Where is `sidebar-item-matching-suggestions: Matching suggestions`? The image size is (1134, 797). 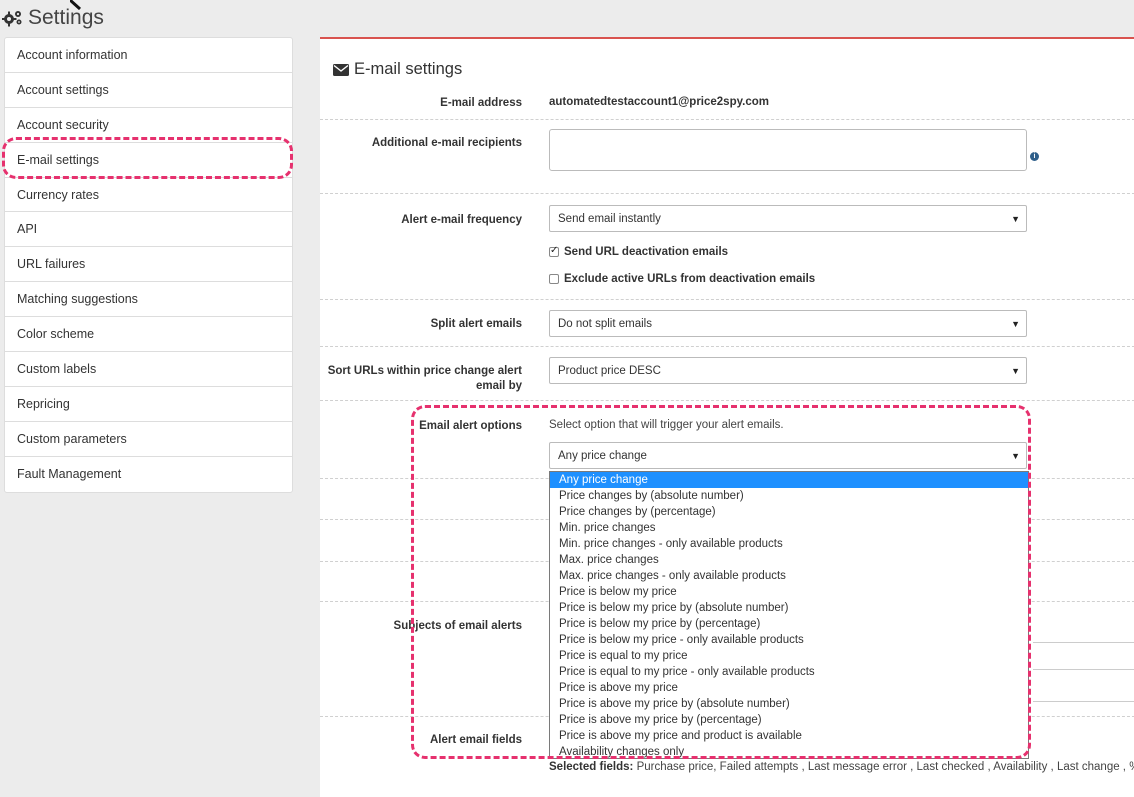
sidebar-item-matching-suggestions: Matching suggestions is located at coordinates (148, 300).